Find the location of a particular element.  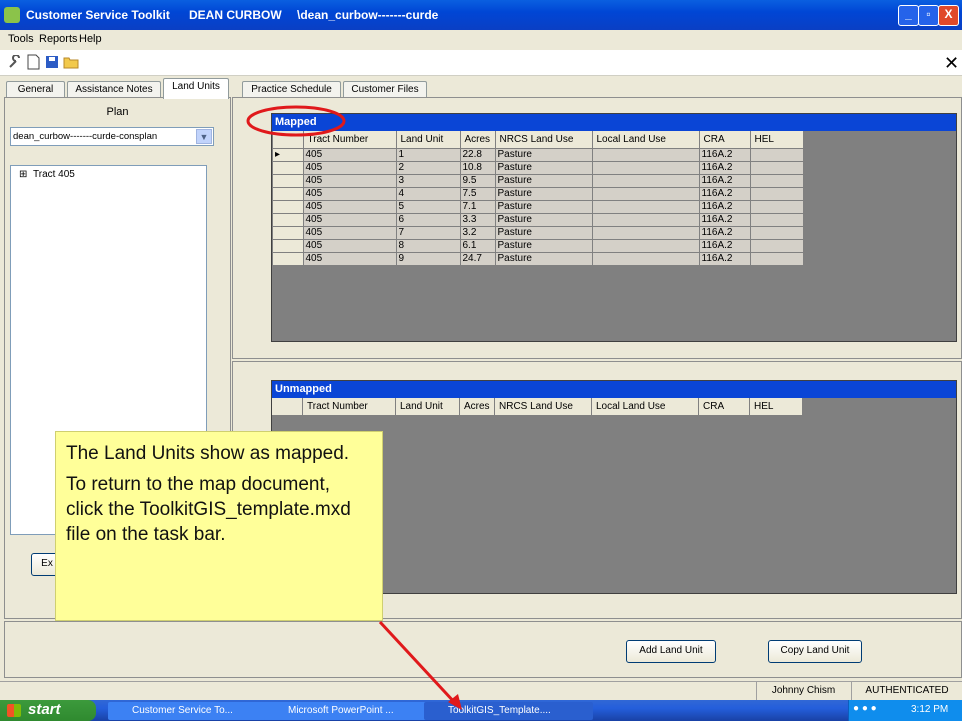

menu-reports: Reports is located at coordinates (58, 39).